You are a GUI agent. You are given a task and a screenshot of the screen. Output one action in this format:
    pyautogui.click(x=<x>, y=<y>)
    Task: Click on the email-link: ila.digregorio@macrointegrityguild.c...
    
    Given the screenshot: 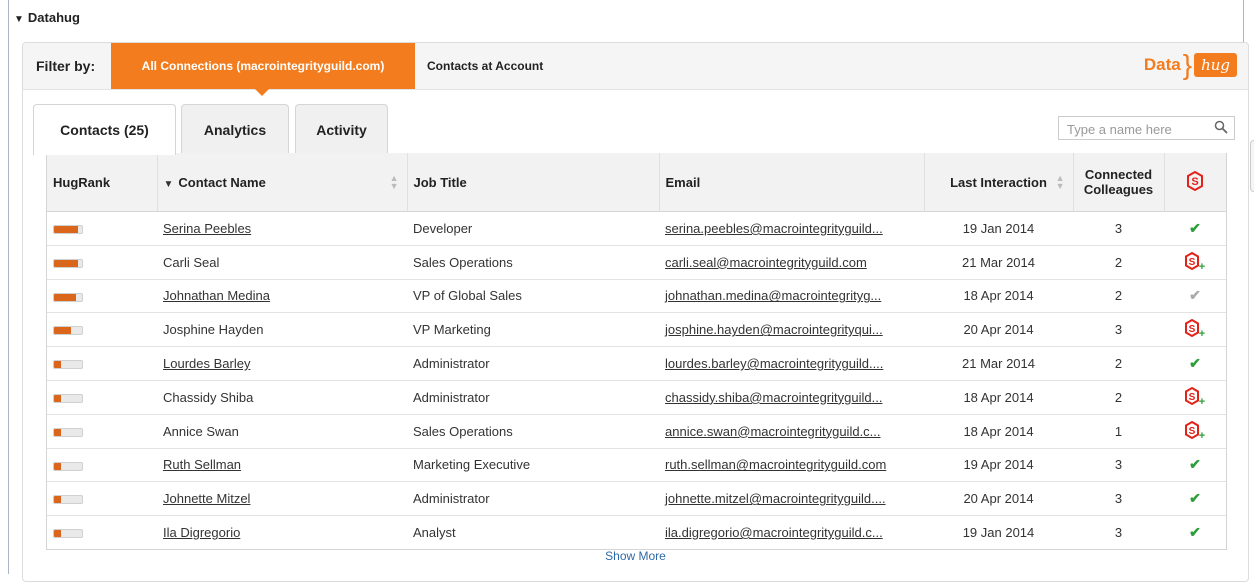 What is the action you would take?
    pyautogui.click(x=774, y=532)
    